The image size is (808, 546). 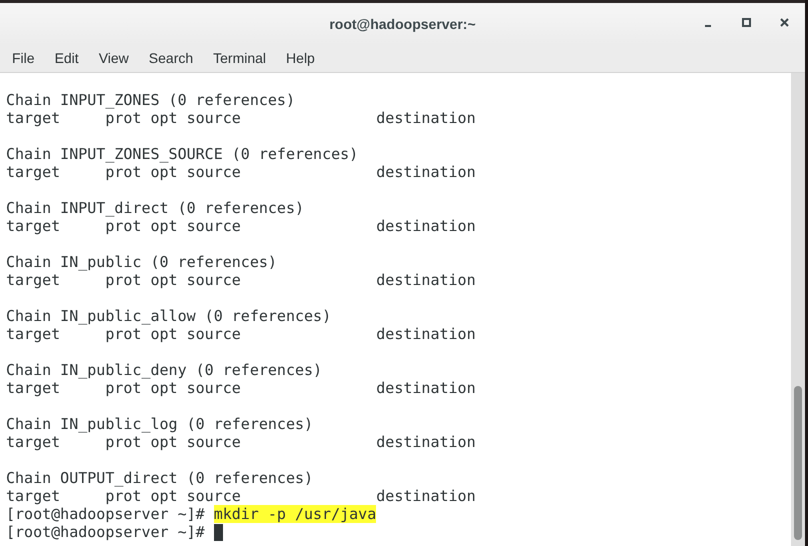 I want to click on window-title: root@hadoopserver:~, so click(x=402, y=24).